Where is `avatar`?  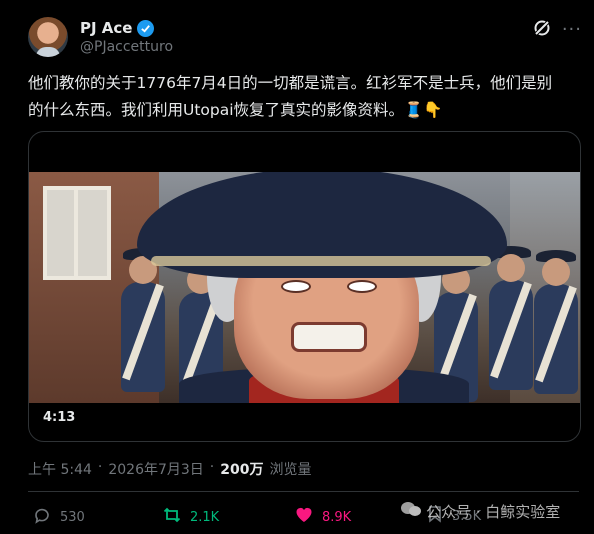
avatar is located at coordinates (48, 37).